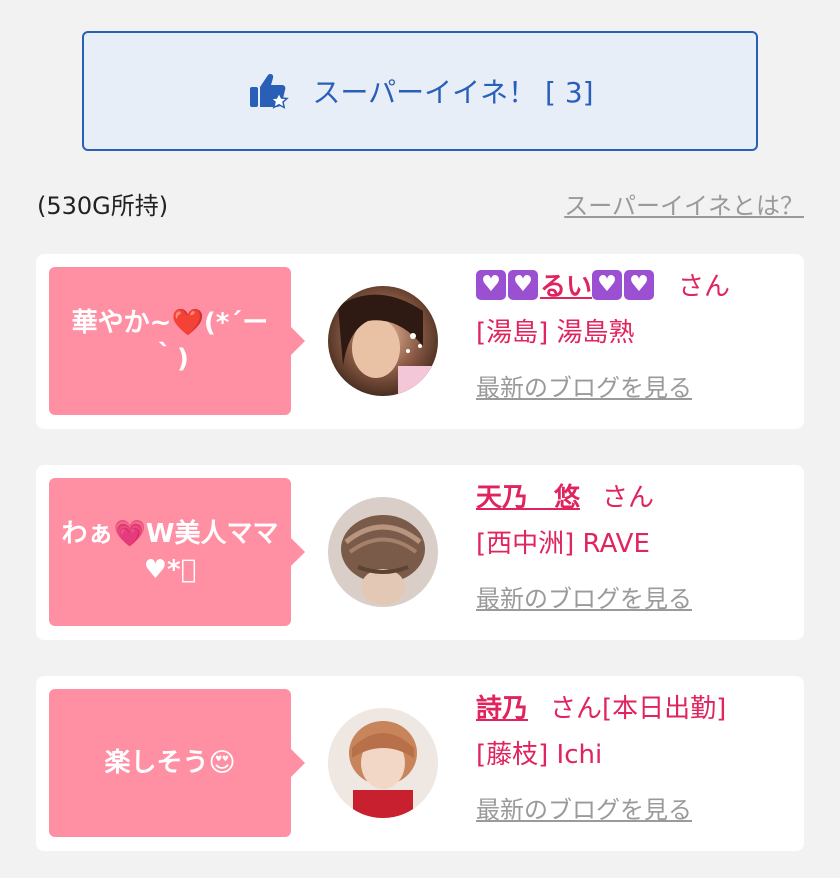  I want to click on girl-name-link: 天乃 悠, so click(528, 498).